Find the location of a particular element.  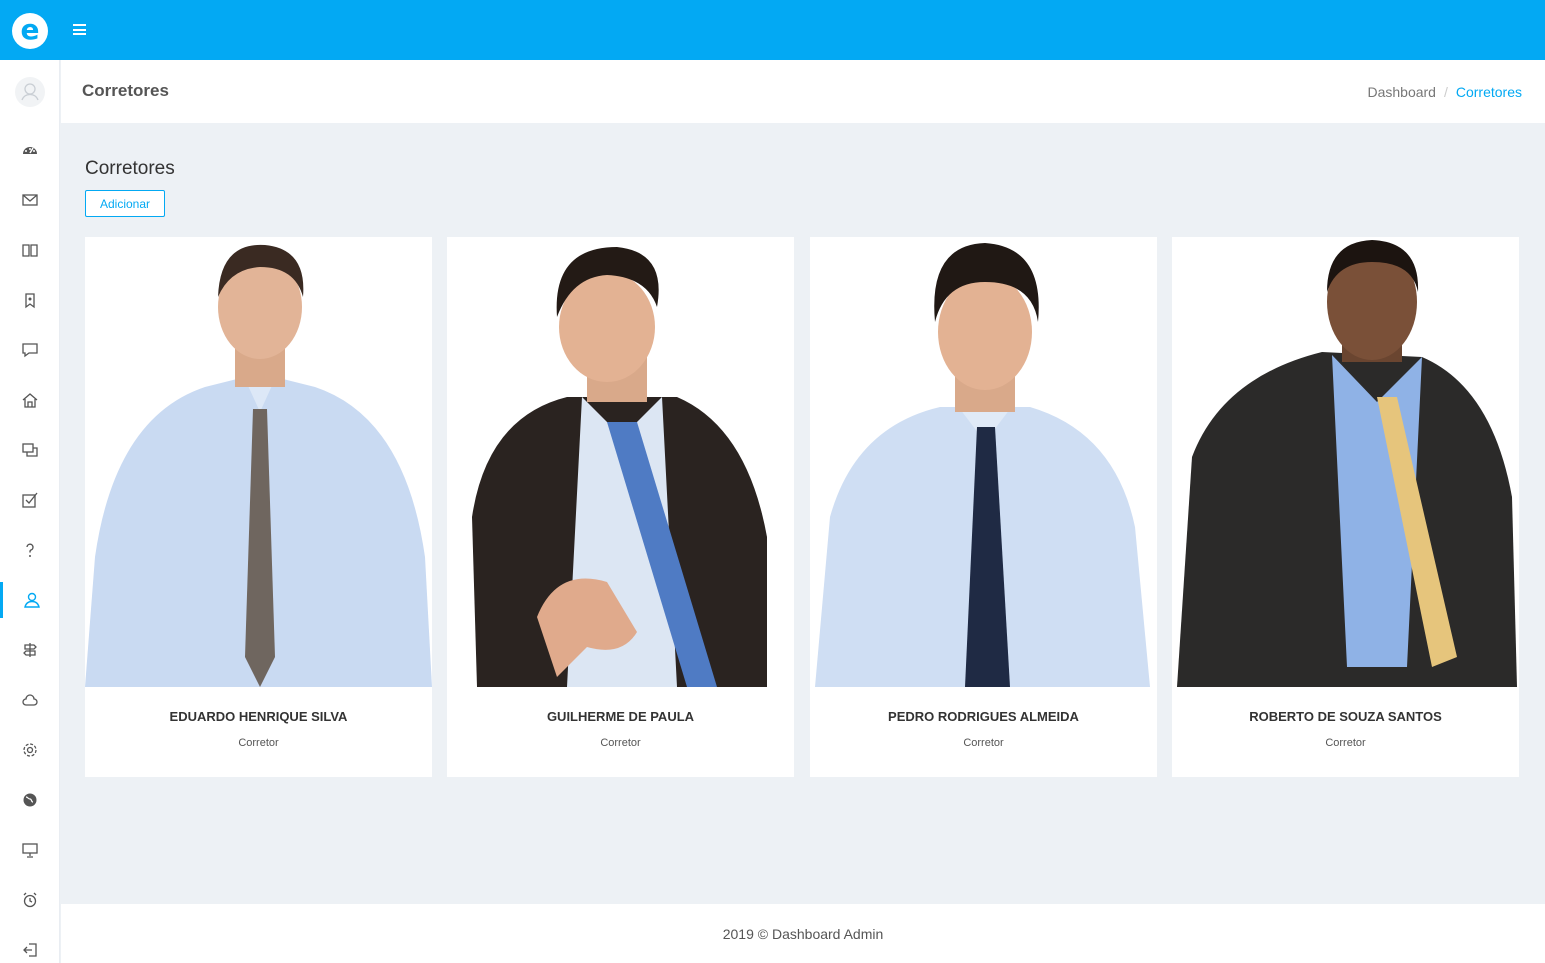

sidebar-item-book is located at coordinates (30, 250).